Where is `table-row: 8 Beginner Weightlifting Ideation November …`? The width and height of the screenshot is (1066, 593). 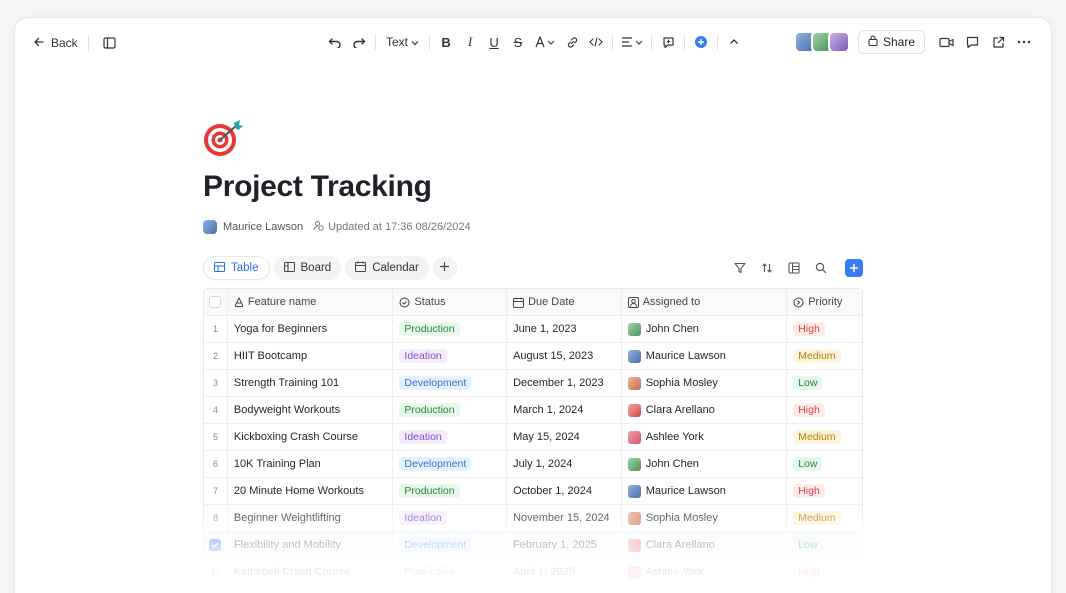 table-row: 8 Beginner Weightlifting Ideation November … is located at coordinates (533, 518).